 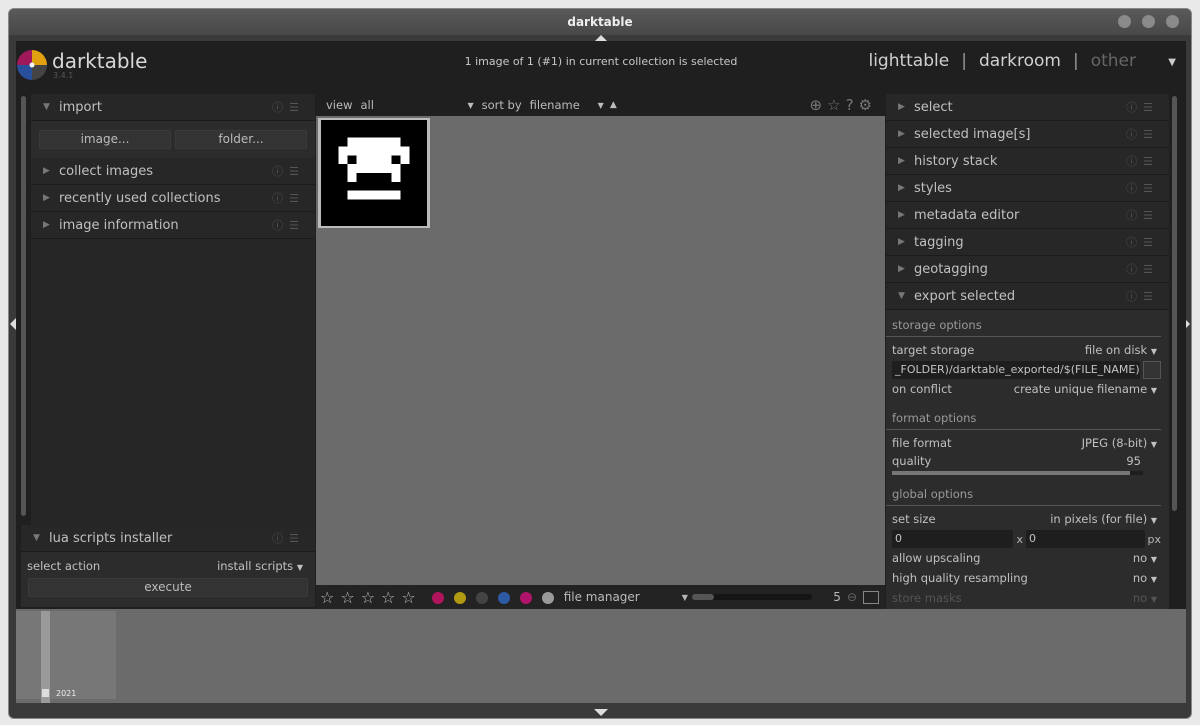 What do you see at coordinates (327, 597) in the screenshot?
I see `star-1-icon: ☆` at bounding box center [327, 597].